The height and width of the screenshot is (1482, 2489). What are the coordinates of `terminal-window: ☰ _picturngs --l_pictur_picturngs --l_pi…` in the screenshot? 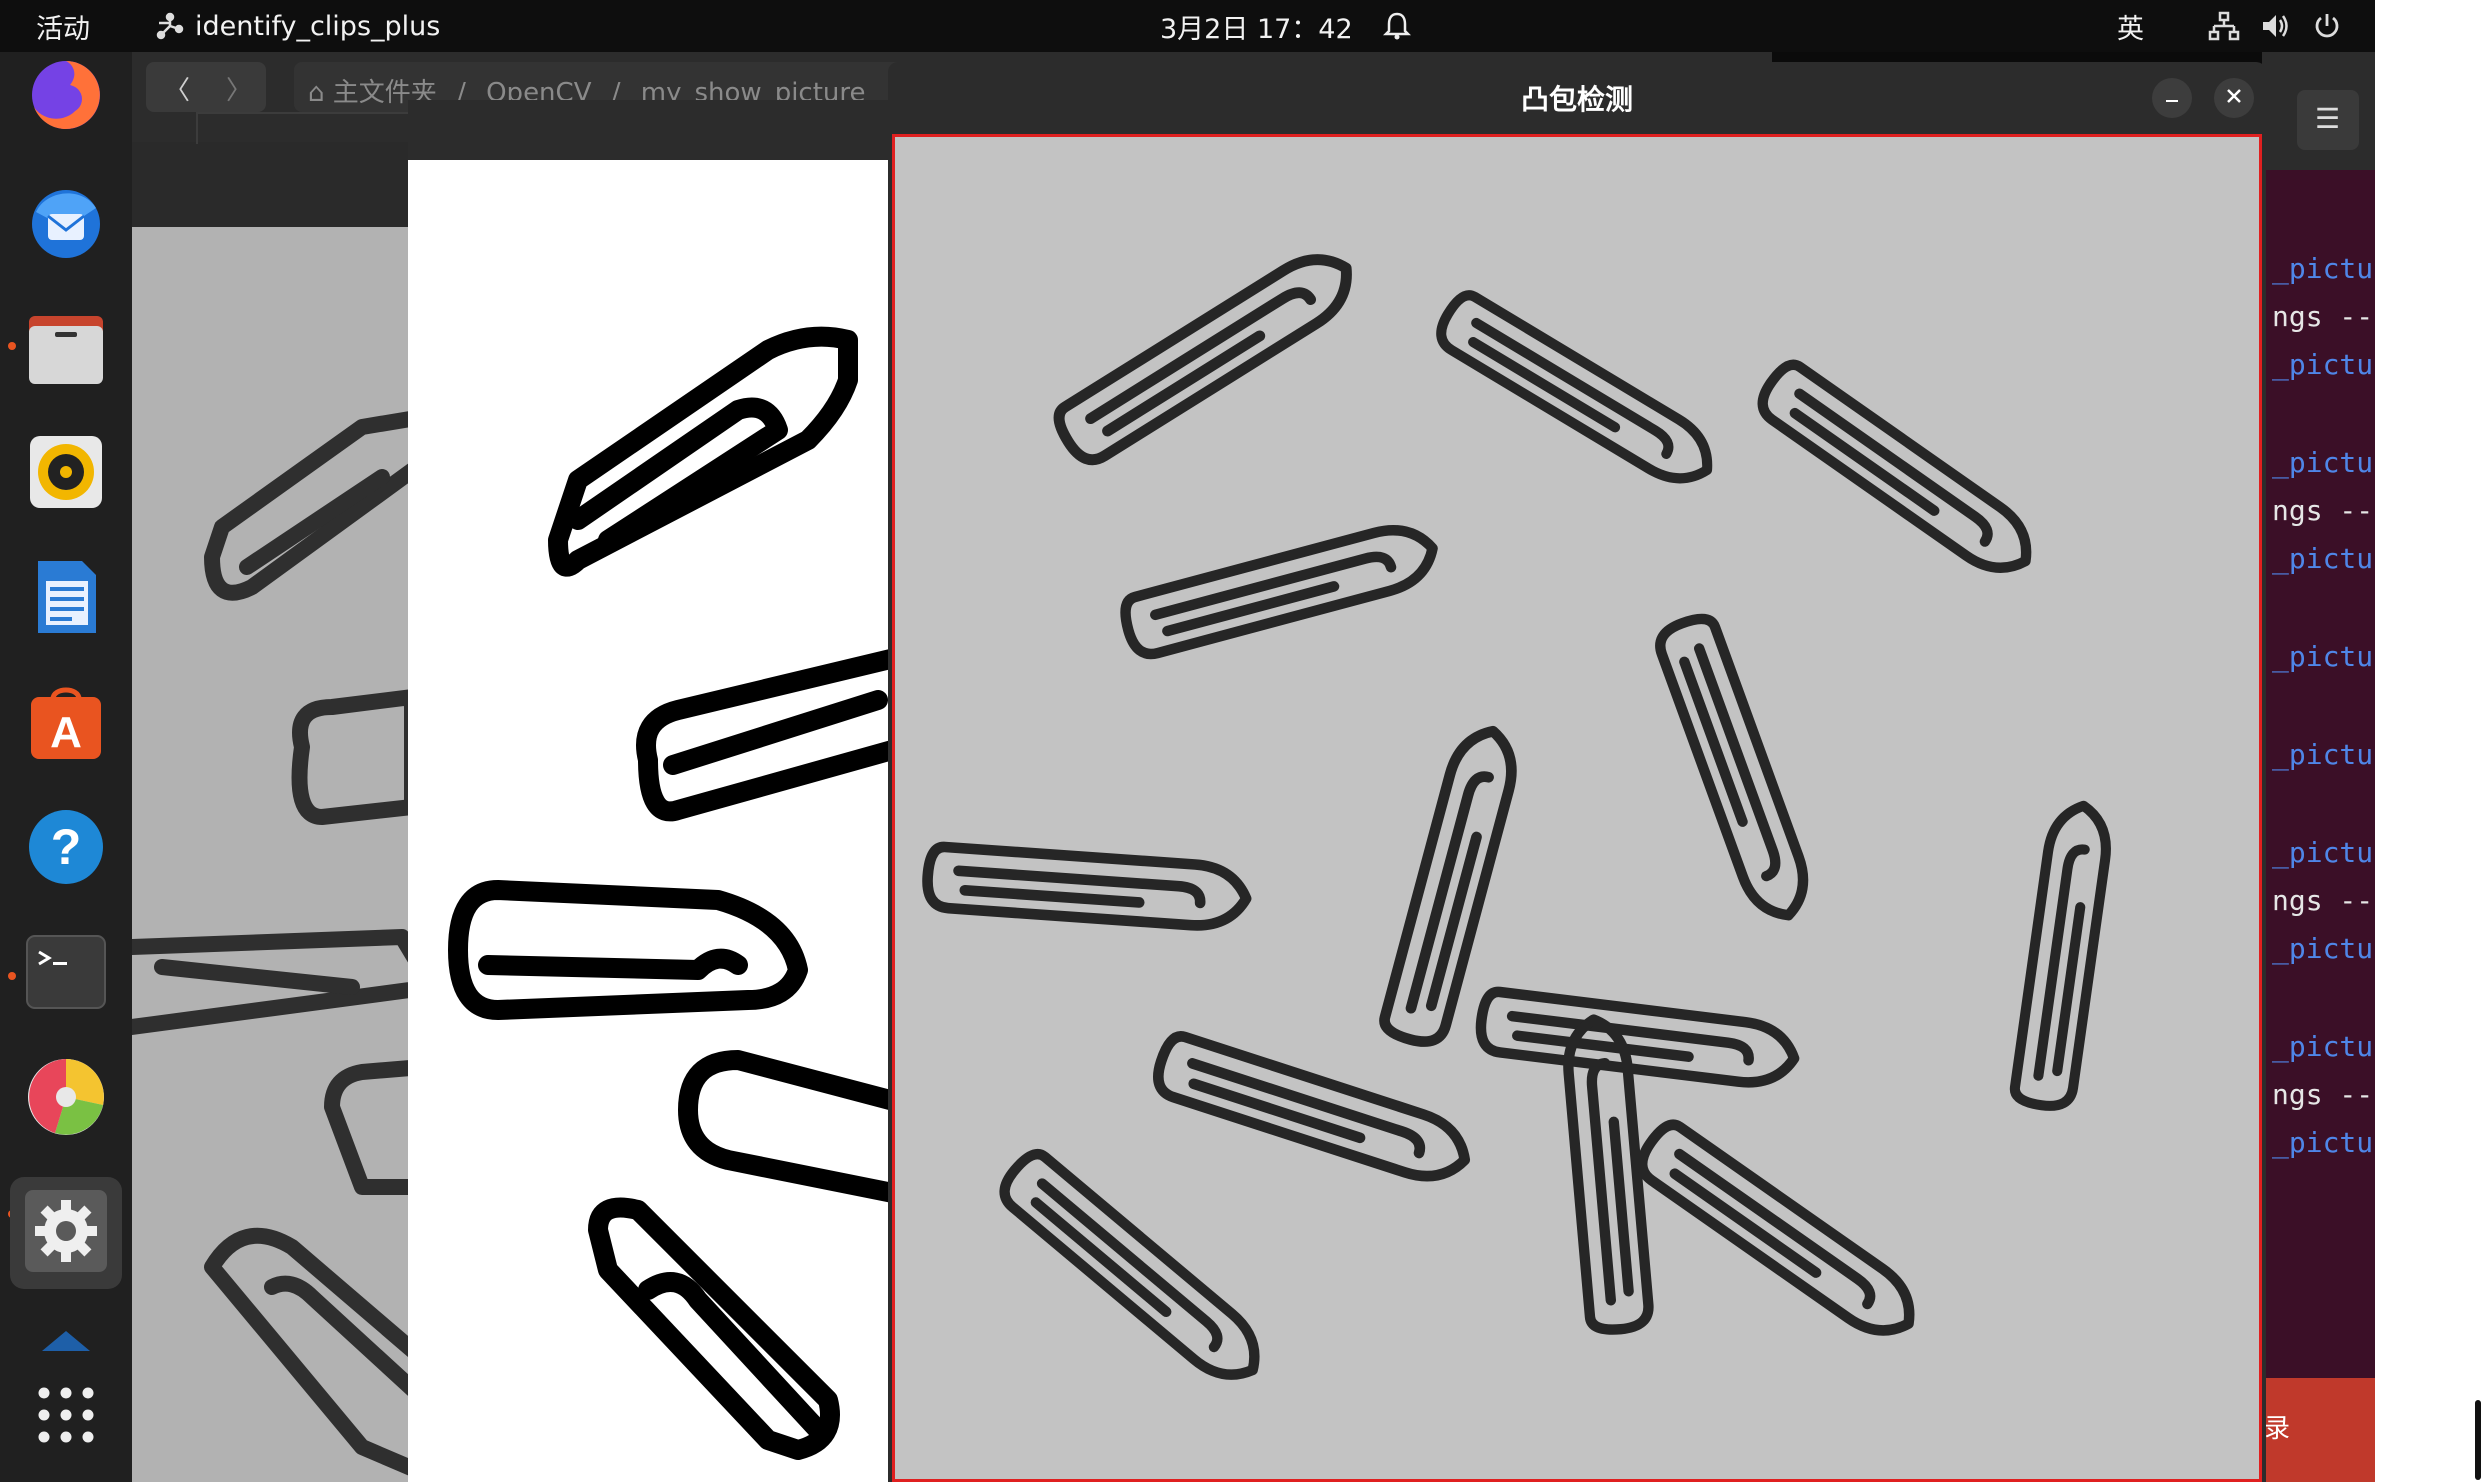 It's located at (2318, 767).